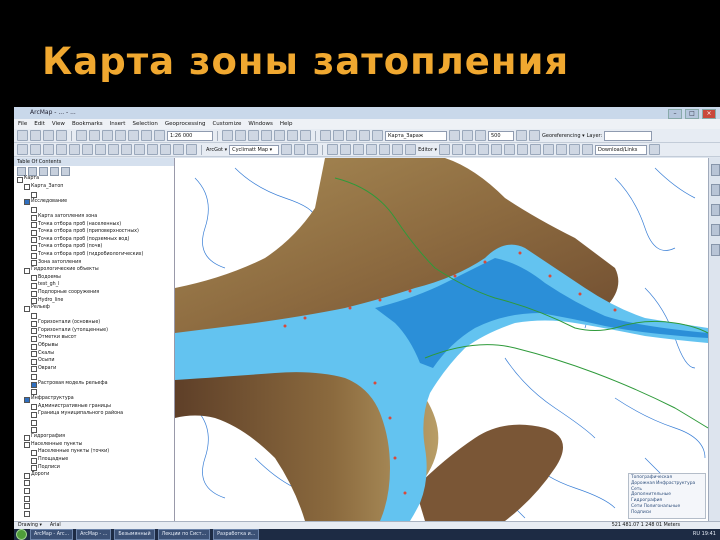  What do you see at coordinates (411, 149) in the screenshot?
I see `sketch-icon` at bounding box center [411, 149].